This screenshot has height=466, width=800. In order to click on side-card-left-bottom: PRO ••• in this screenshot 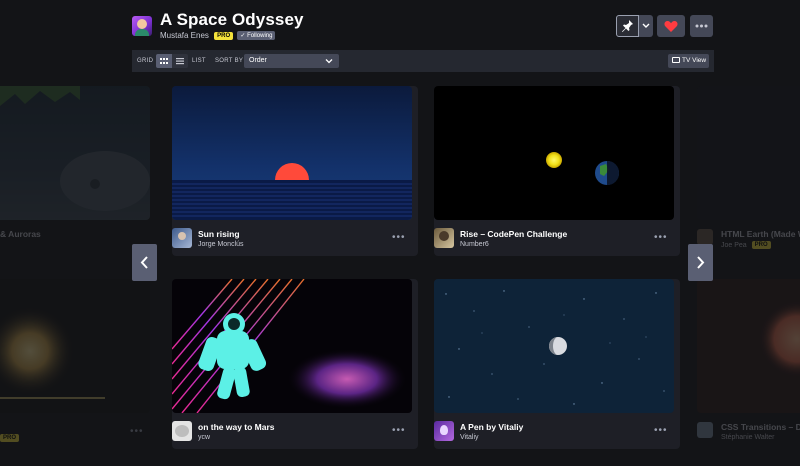, I will do `click(75, 364)`.